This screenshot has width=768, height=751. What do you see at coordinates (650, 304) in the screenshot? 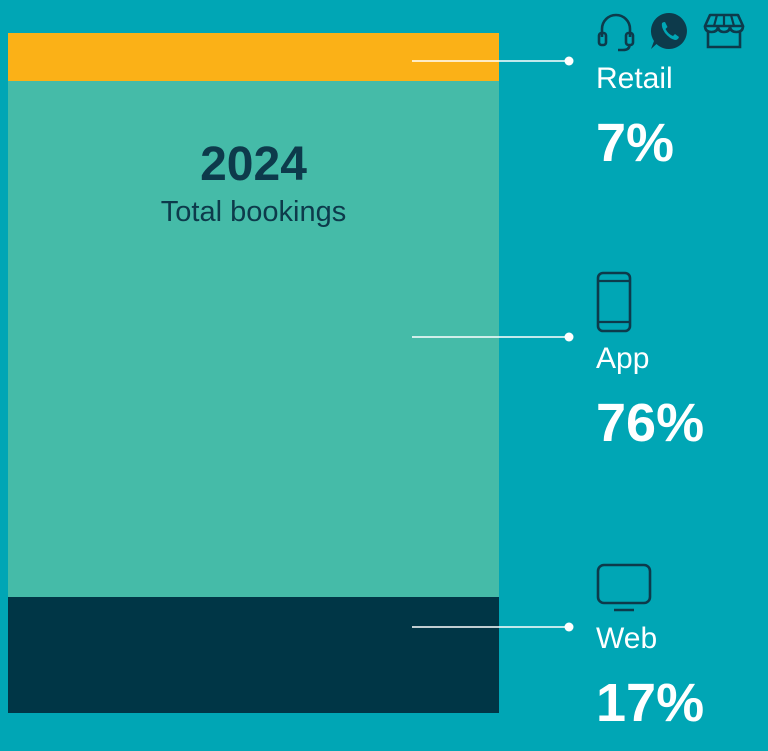
I see `legend-app-icons` at bounding box center [650, 304].